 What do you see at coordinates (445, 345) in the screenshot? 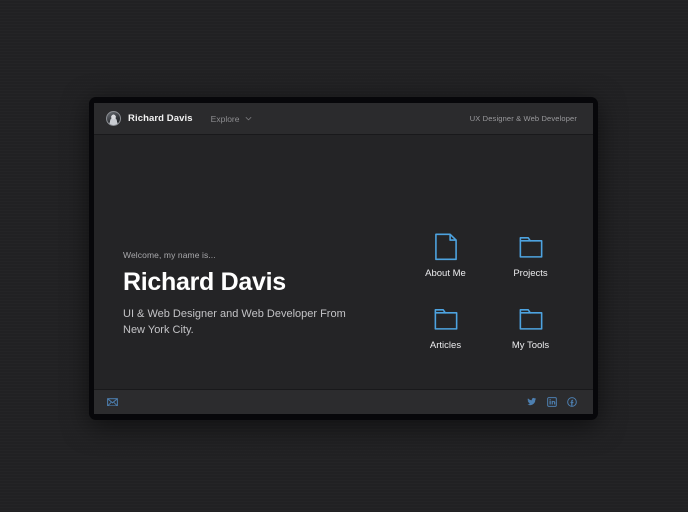
I see `link-label: Articles` at bounding box center [445, 345].